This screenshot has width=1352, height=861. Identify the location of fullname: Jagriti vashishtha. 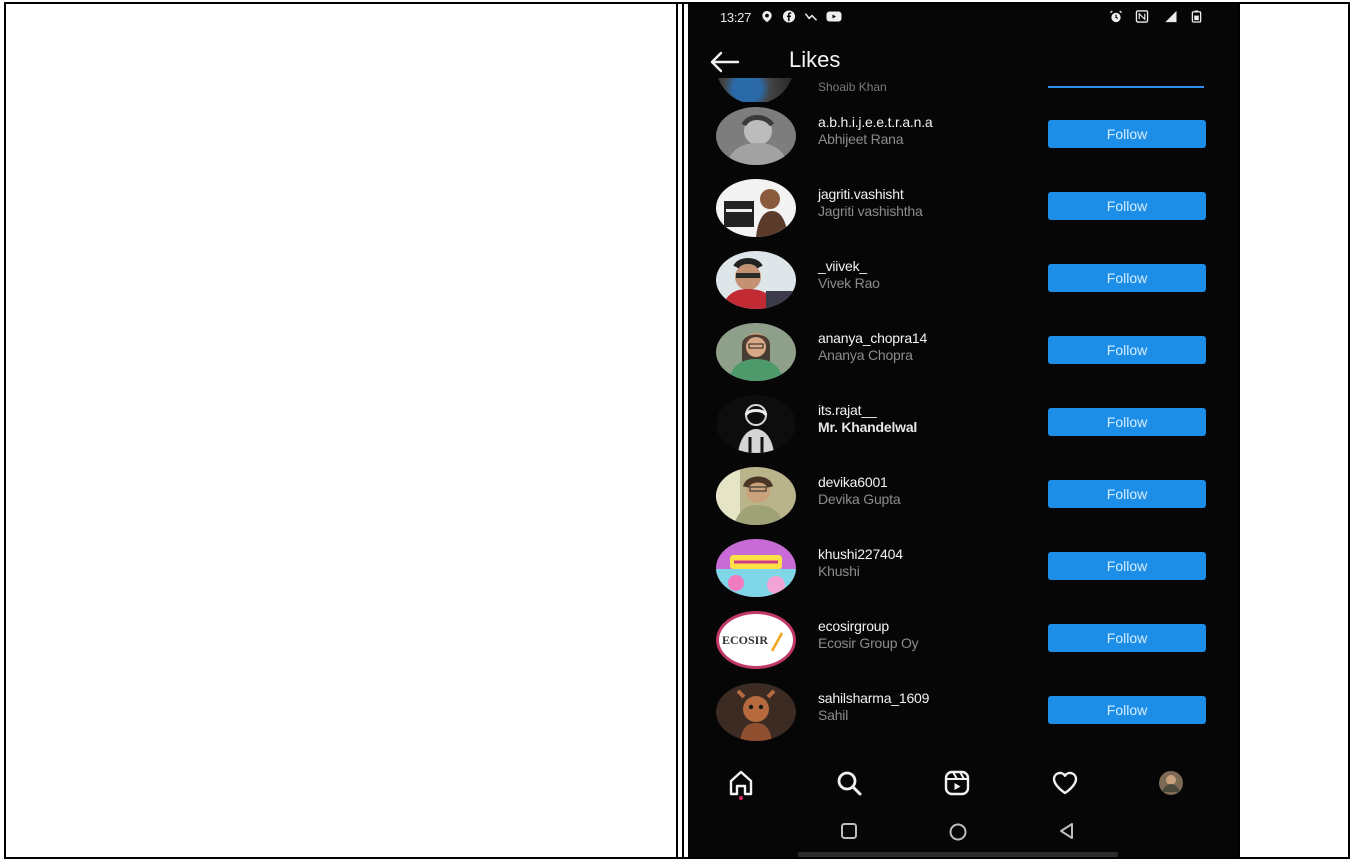
(870, 211).